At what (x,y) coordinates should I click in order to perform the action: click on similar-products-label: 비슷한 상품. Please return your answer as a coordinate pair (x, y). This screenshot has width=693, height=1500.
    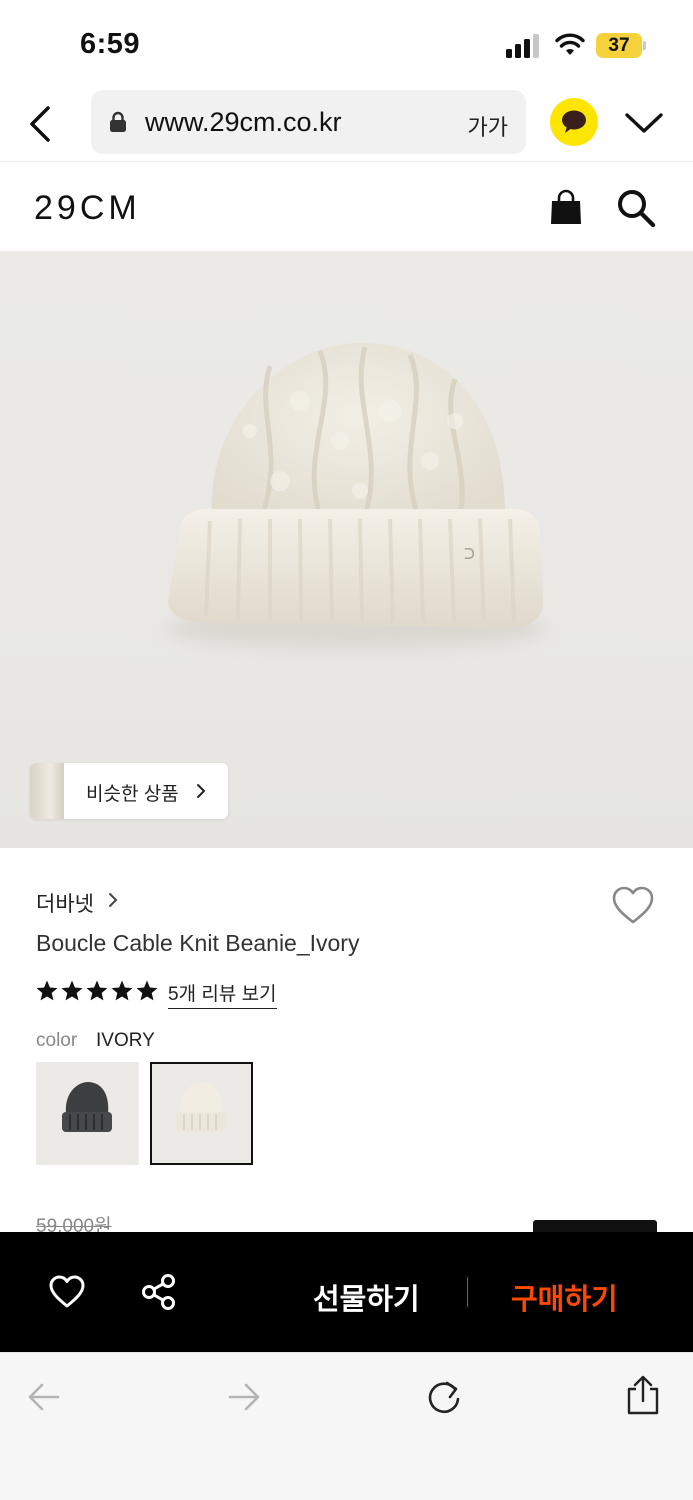
    Looking at the image, I should click on (132, 794).